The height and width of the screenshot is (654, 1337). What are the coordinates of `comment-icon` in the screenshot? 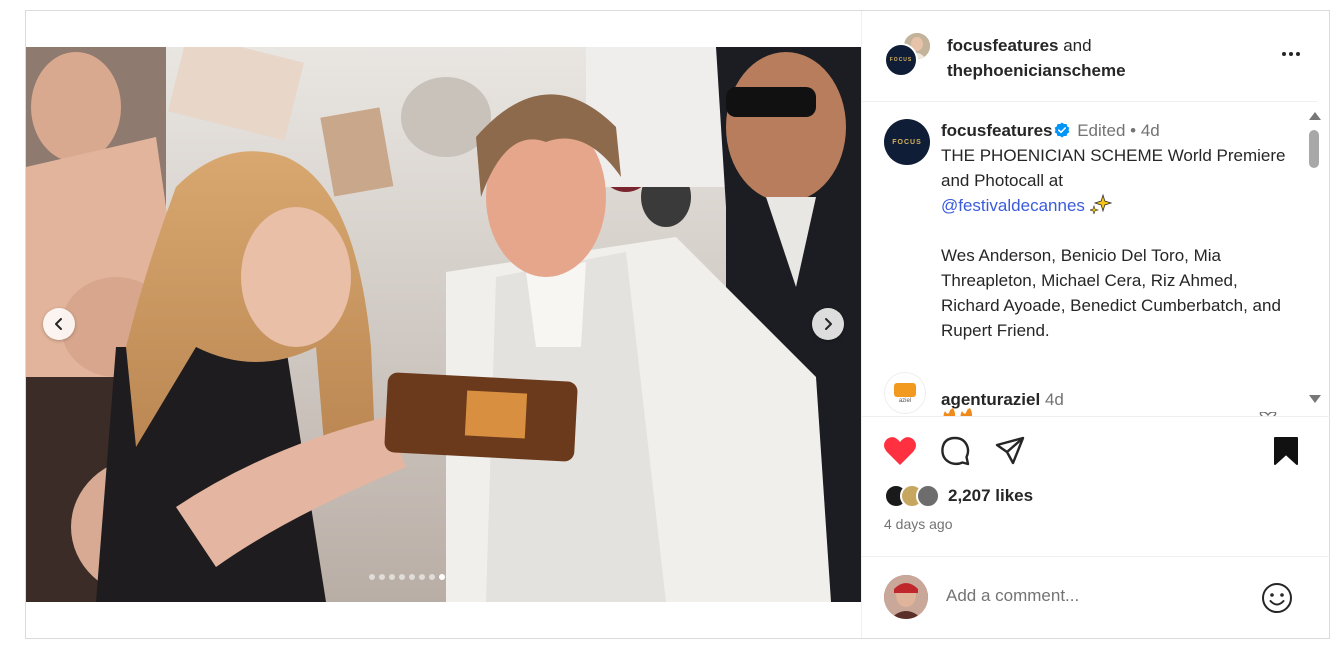 It's located at (955, 451).